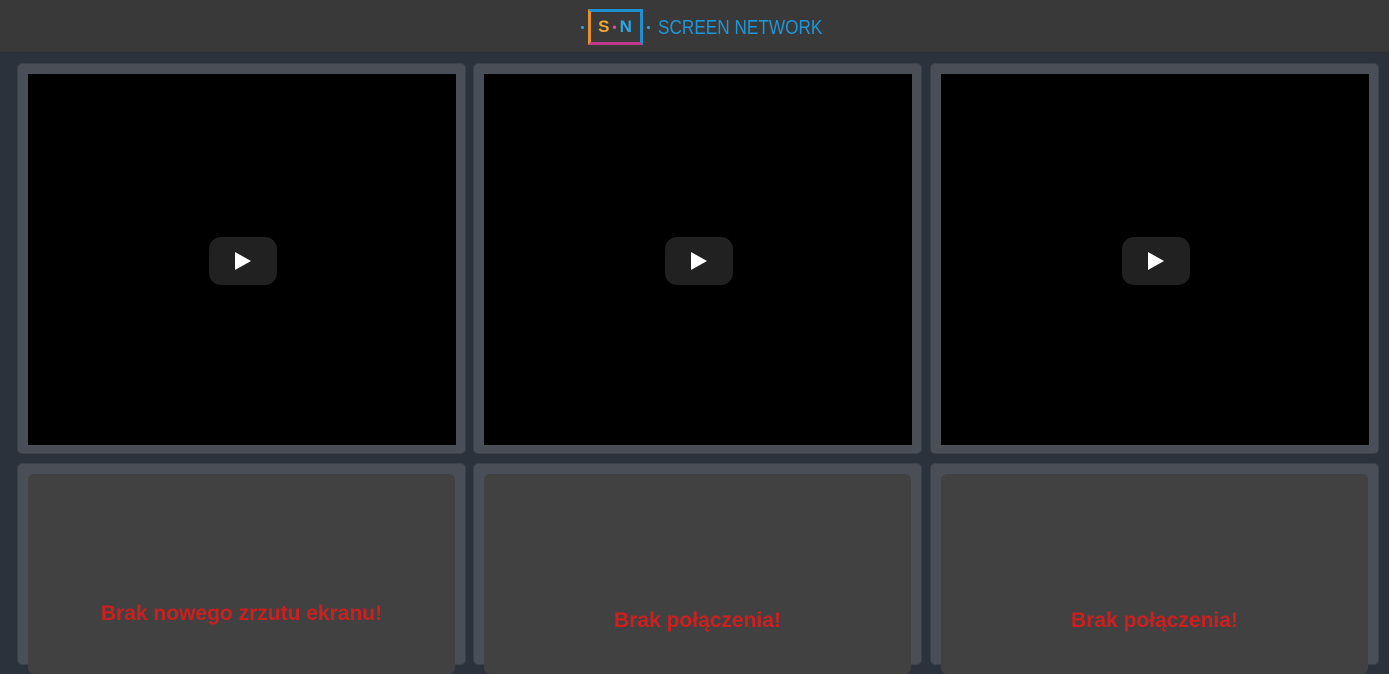 The height and width of the screenshot is (674, 1389). Describe the element at coordinates (1154, 620) in the screenshot. I see `status-message-3: Brak połączenia!` at that location.